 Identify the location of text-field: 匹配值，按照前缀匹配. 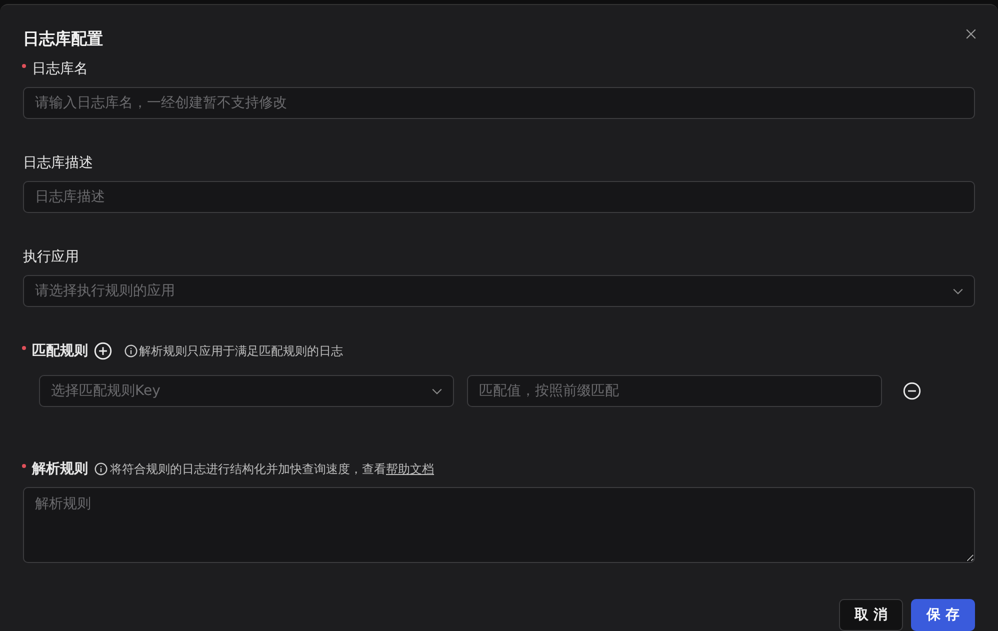
(674, 391).